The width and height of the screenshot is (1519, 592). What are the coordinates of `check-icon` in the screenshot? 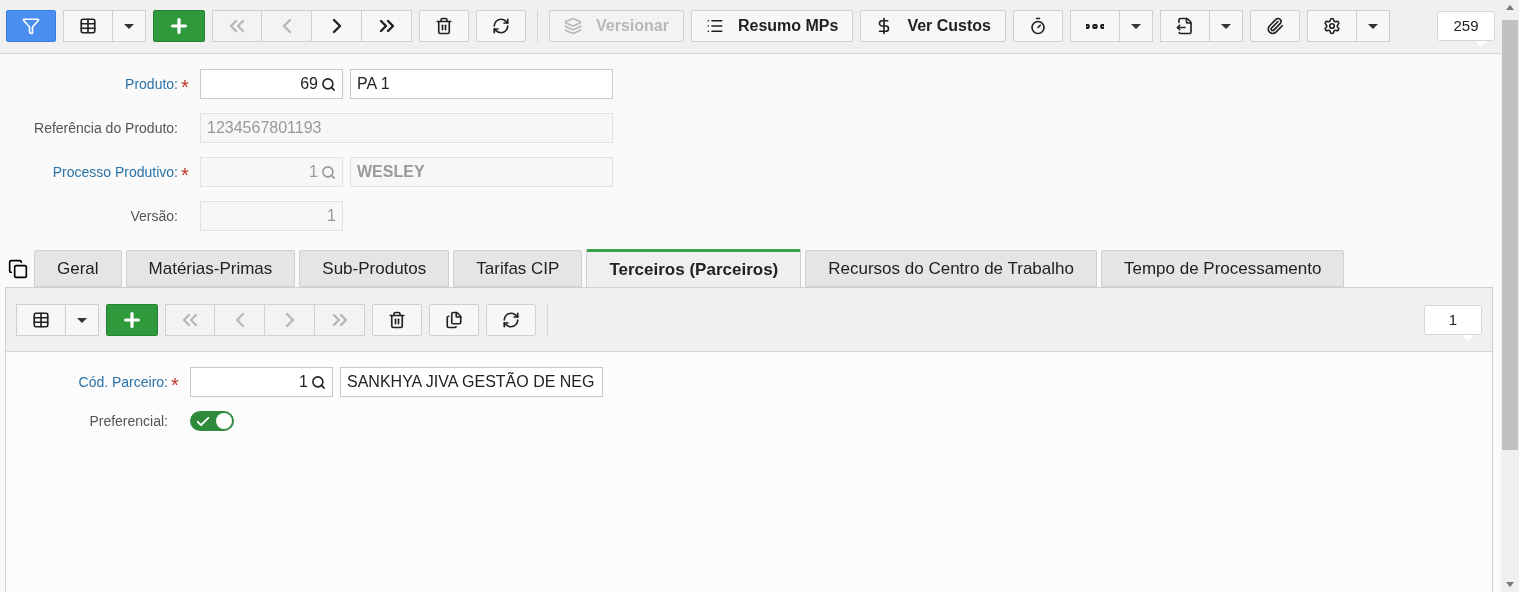 It's located at (203, 421).